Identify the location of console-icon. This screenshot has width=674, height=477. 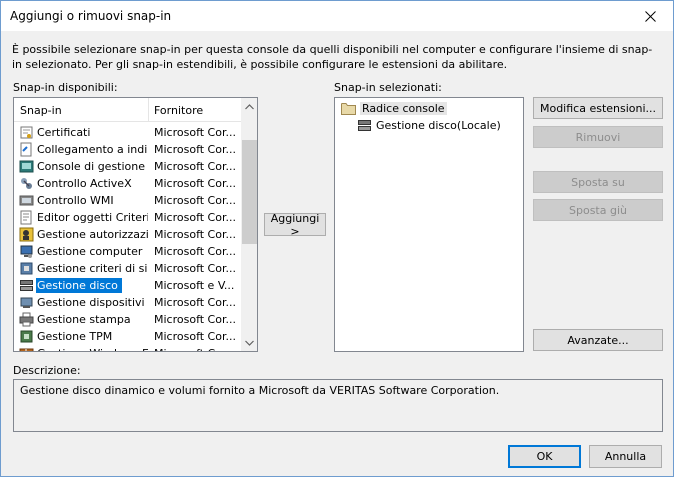
(26, 166).